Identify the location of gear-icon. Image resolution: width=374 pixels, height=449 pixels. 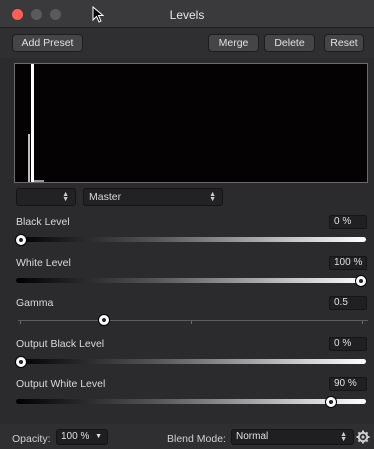
(363, 437).